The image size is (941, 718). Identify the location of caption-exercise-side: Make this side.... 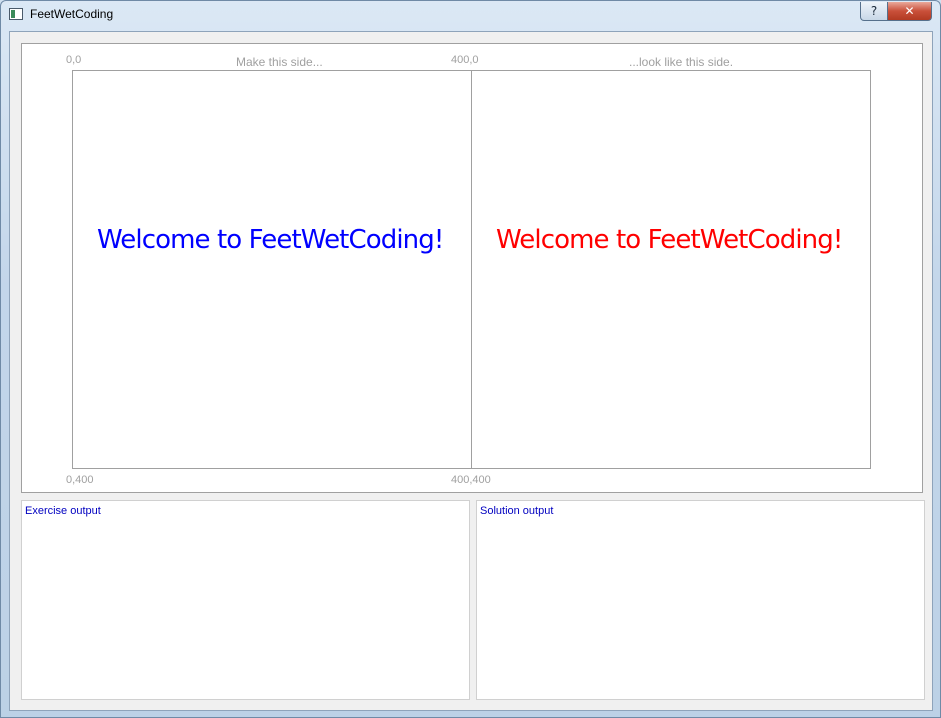
(279, 62).